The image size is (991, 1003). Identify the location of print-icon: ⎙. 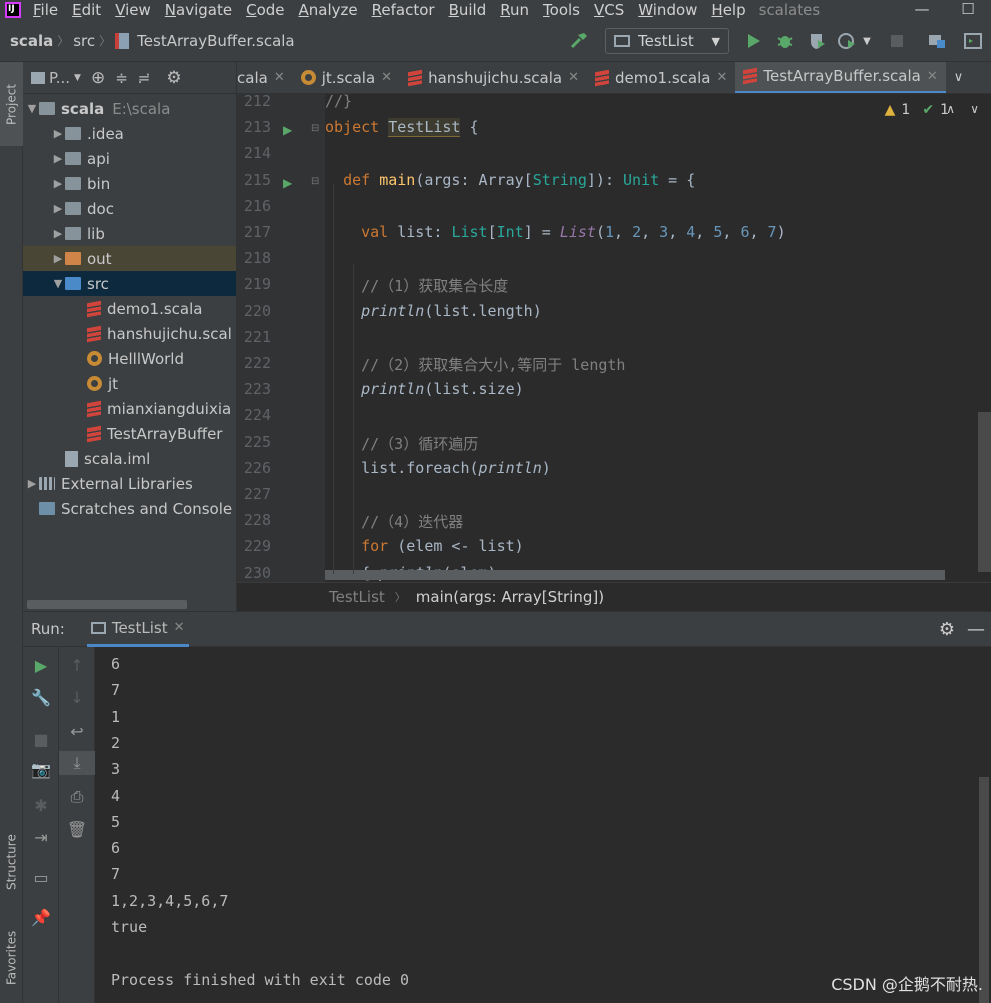
(77, 797).